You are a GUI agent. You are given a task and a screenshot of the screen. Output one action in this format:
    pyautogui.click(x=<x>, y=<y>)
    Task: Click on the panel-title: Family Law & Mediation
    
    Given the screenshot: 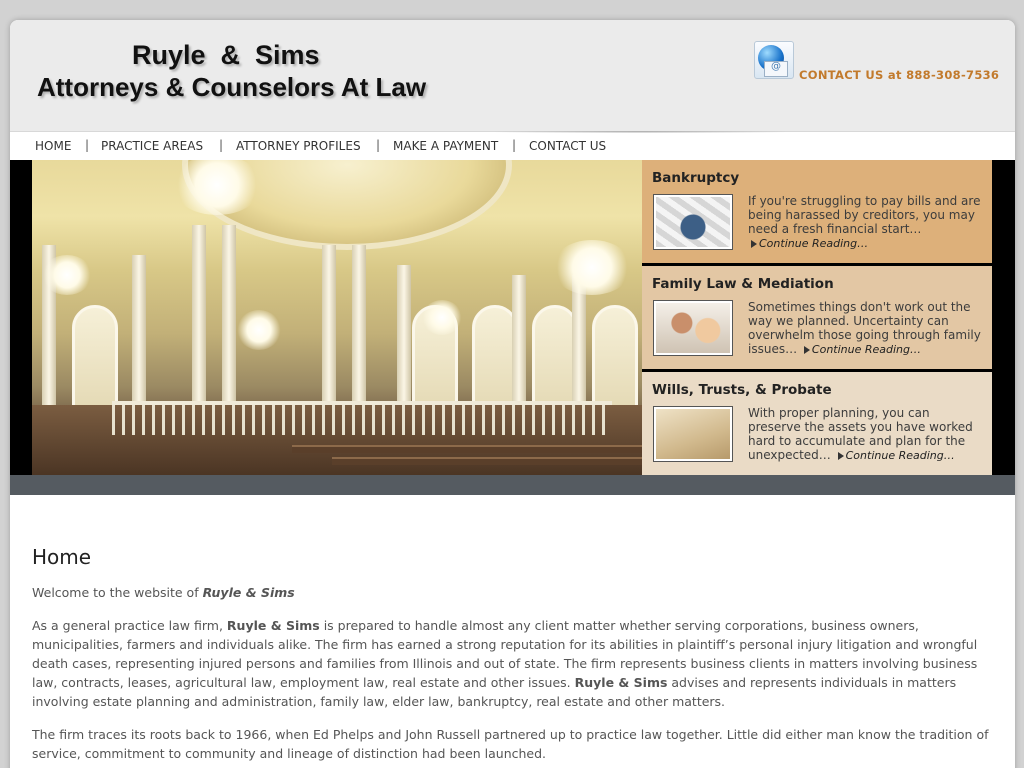 What is the action you would take?
    pyautogui.click(x=743, y=284)
    